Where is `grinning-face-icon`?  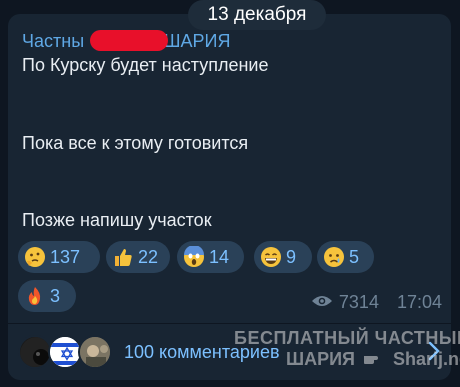 grinning-face-icon is located at coordinates (271, 257).